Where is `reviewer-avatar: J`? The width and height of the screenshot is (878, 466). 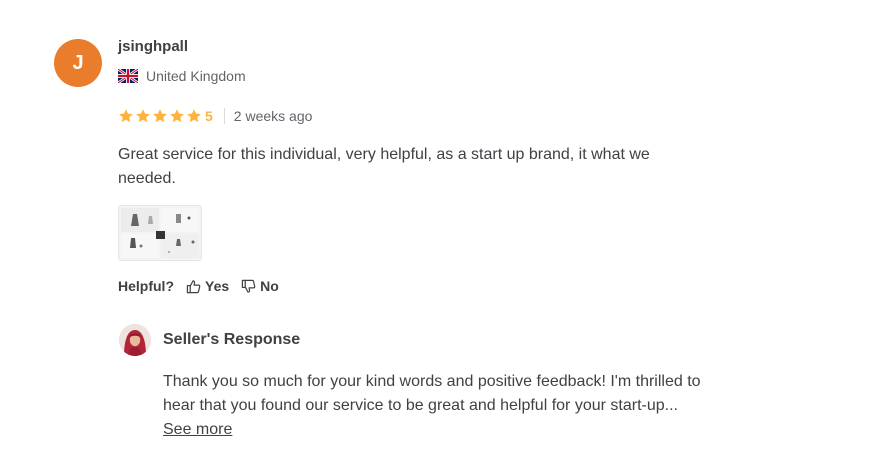 reviewer-avatar: J is located at coordinates (78, 63).